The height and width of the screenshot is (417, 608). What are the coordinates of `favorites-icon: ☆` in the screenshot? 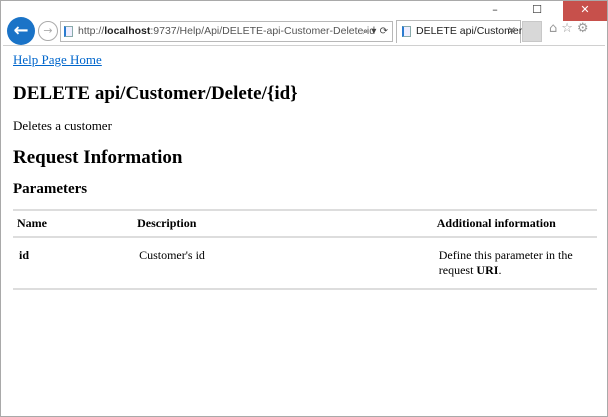 It's located at (569, 28).